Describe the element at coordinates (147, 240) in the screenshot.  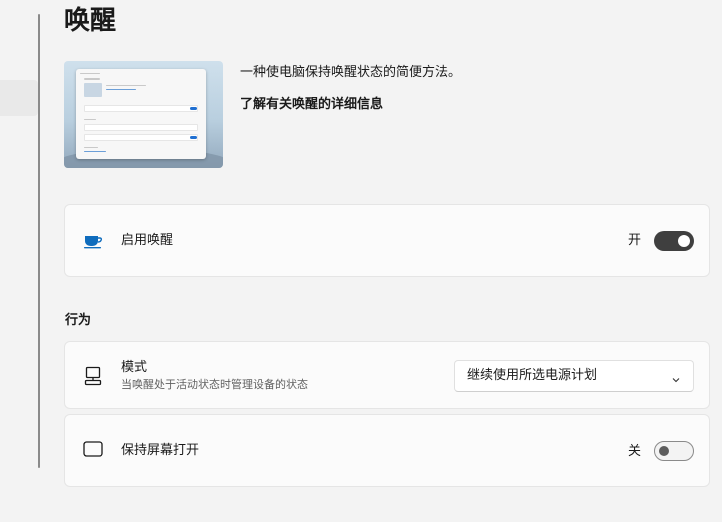
I see `enable-awake-label: 启用唤醒` at that location.